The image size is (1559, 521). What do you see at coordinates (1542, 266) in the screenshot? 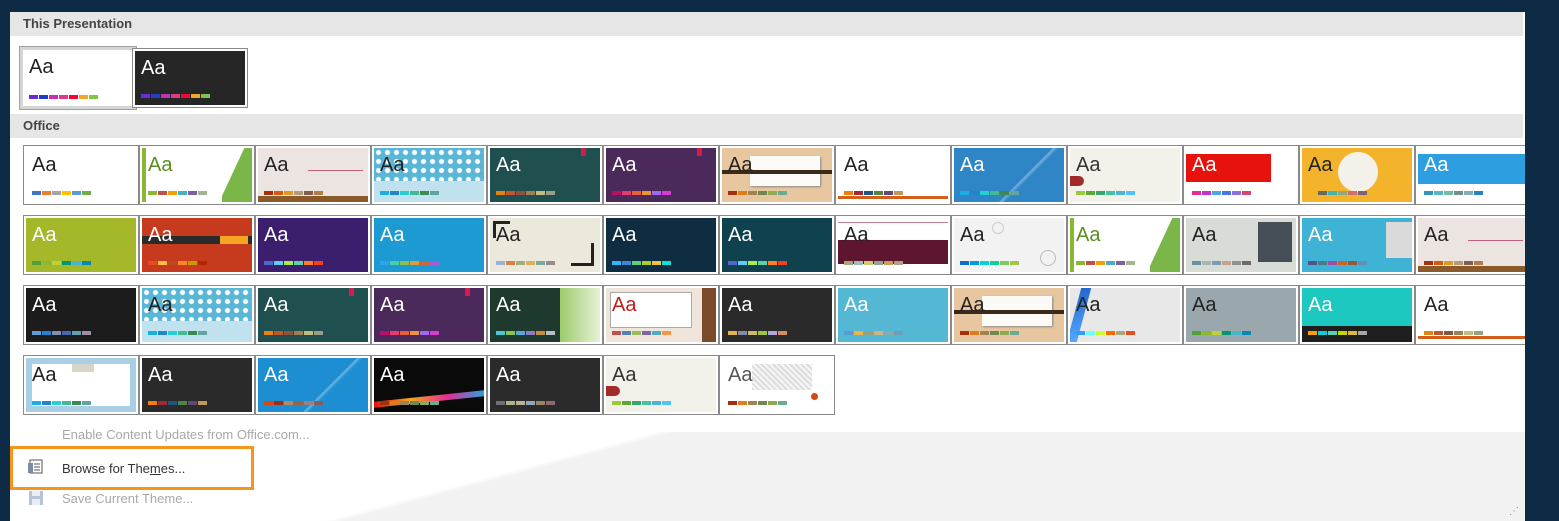
I see `gallery-scrollbar` at bounding box center [1542, 266].